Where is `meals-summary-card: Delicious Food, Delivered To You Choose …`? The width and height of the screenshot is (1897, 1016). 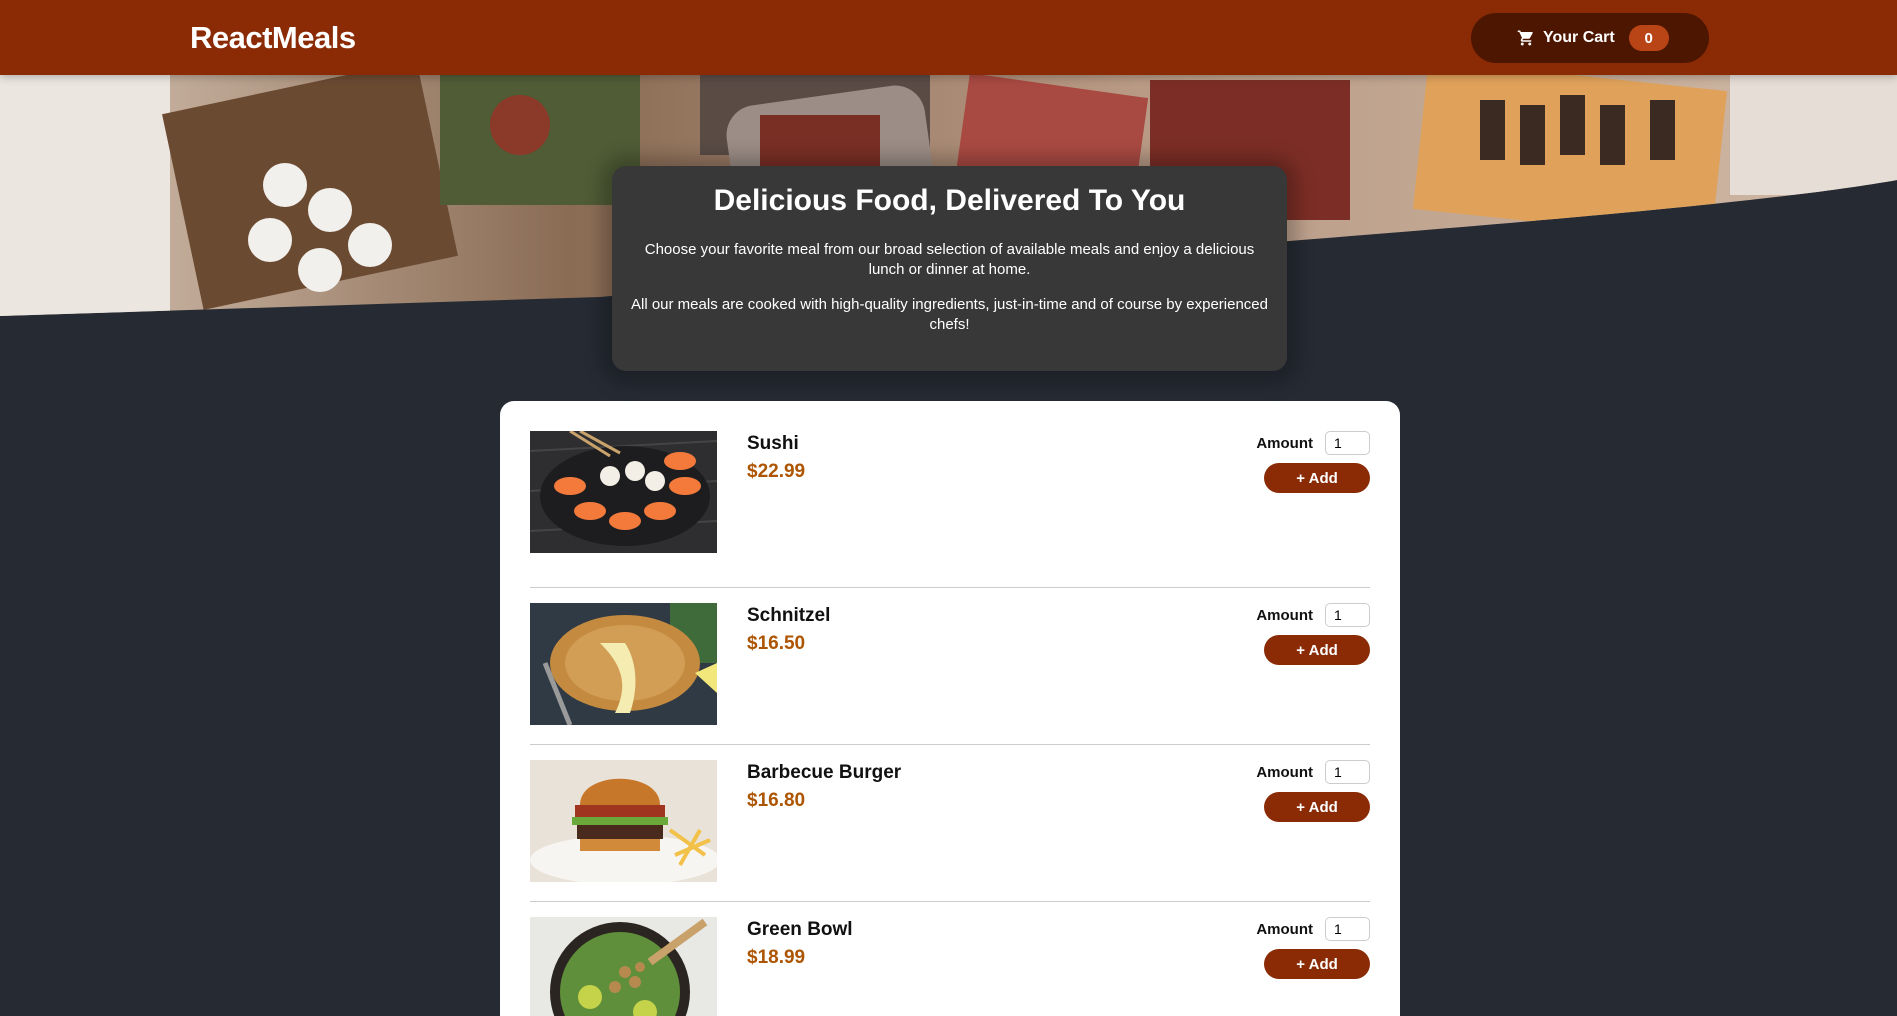
meals-summary-card: Delicious Food, Delivered To You Choose … is located at coordinates (949, 268).